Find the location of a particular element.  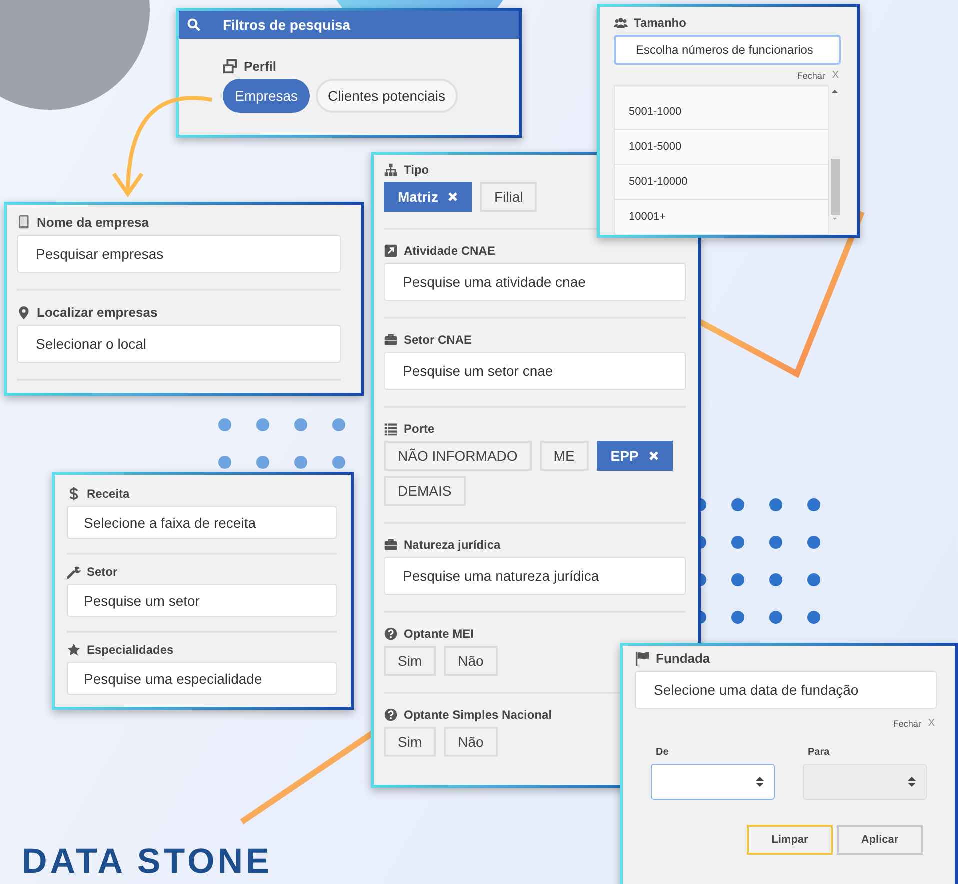

panel-title: Filtros de pesquisa is located at coordinates (287, 25).